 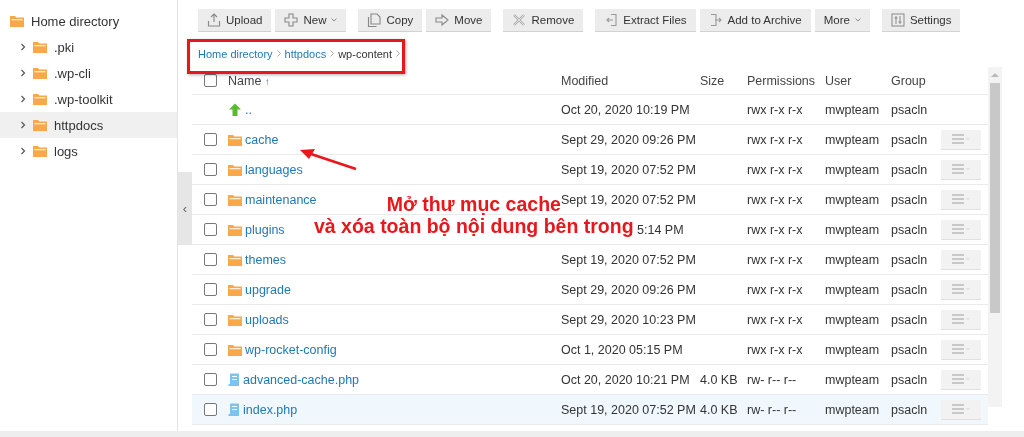 I want to click on column-header: Modified, so click(x=585, y=80).